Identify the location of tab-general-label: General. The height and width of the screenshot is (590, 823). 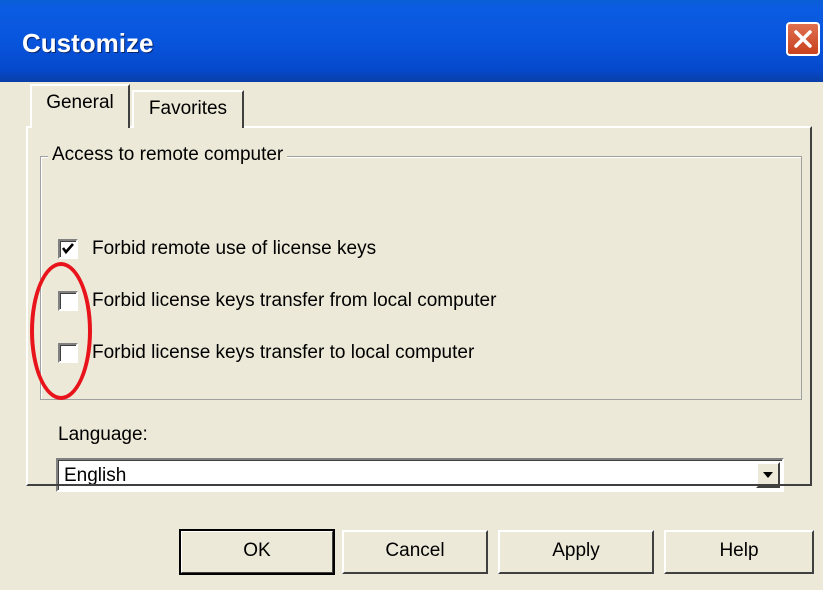
(80, 102).